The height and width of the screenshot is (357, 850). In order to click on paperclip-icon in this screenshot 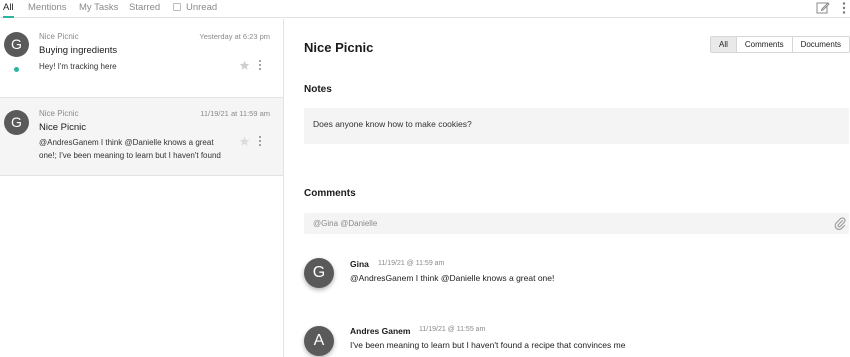, I will do `click(840, 223)`.